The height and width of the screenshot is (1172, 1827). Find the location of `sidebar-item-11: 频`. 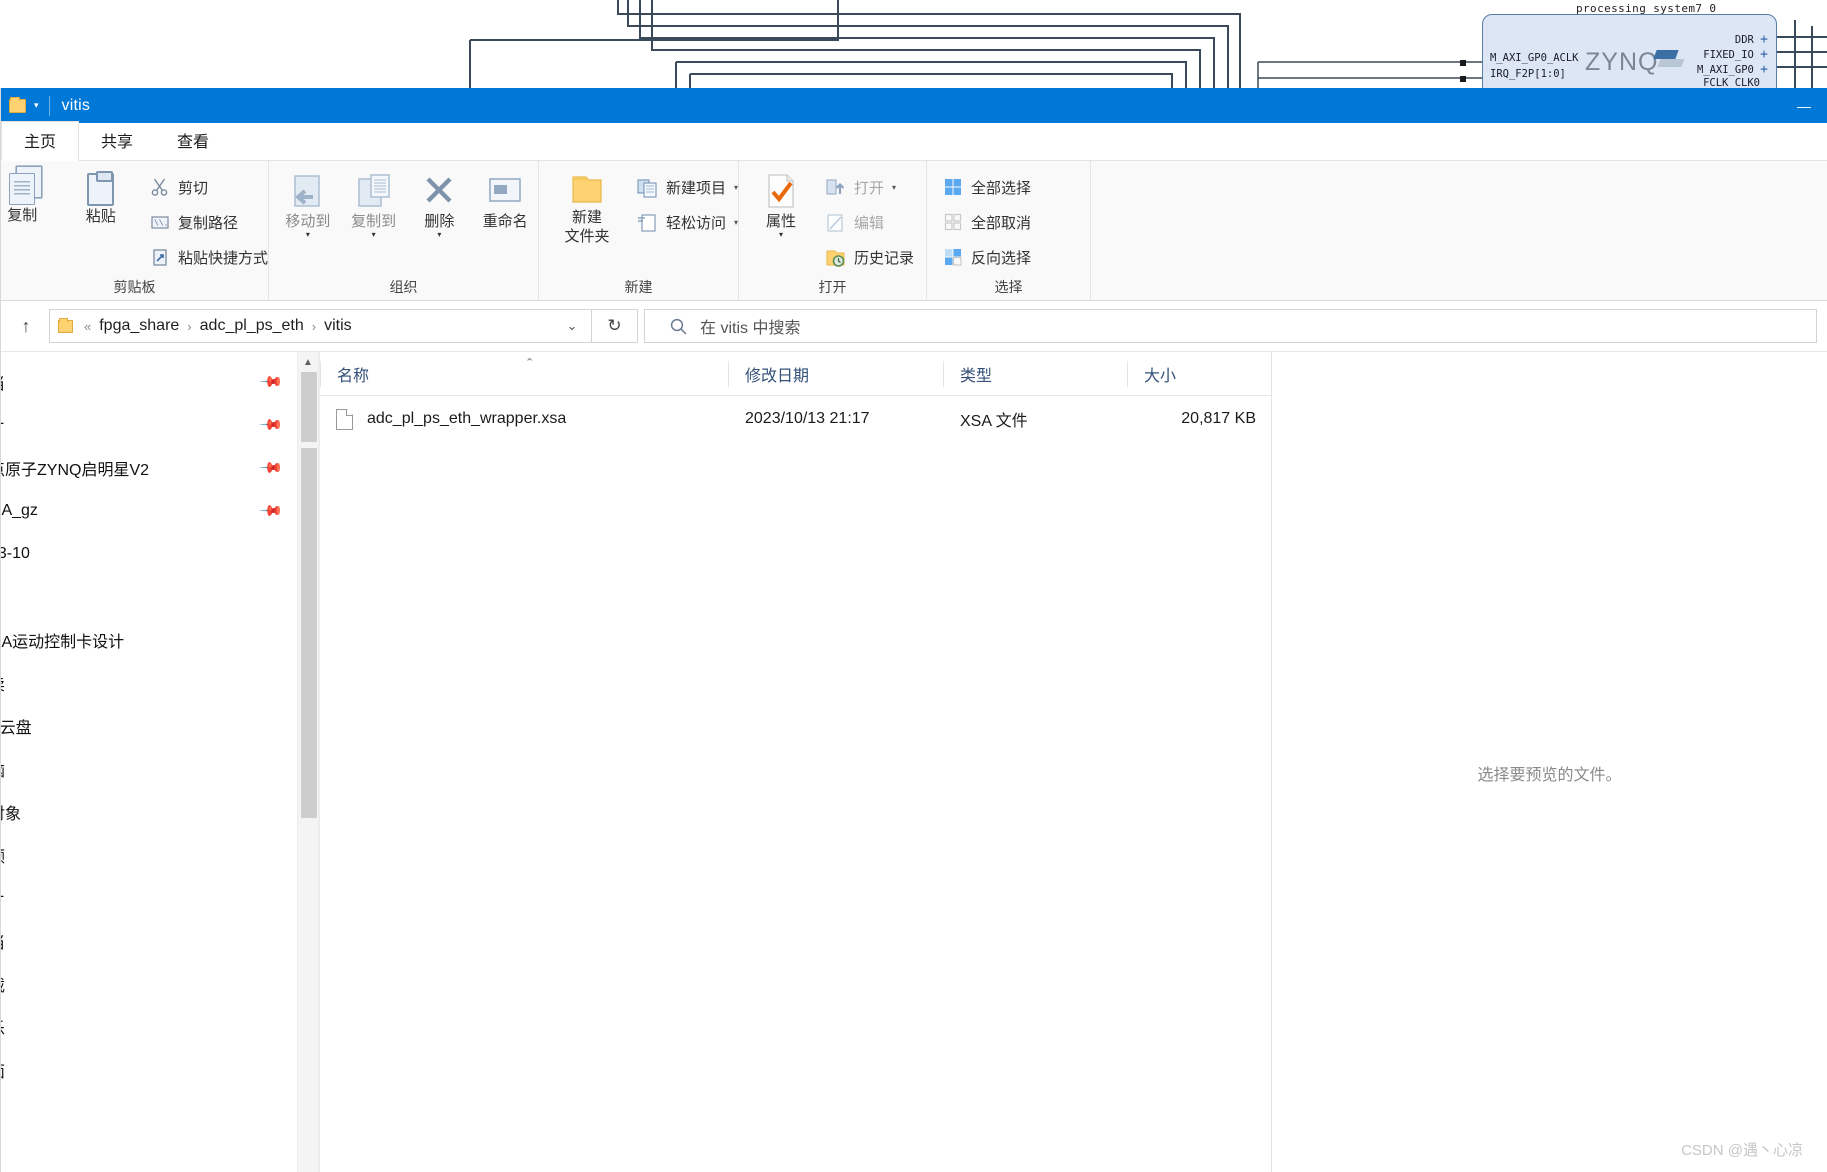

sidebar-item-11: 频 is located at coordinates (149, 854).